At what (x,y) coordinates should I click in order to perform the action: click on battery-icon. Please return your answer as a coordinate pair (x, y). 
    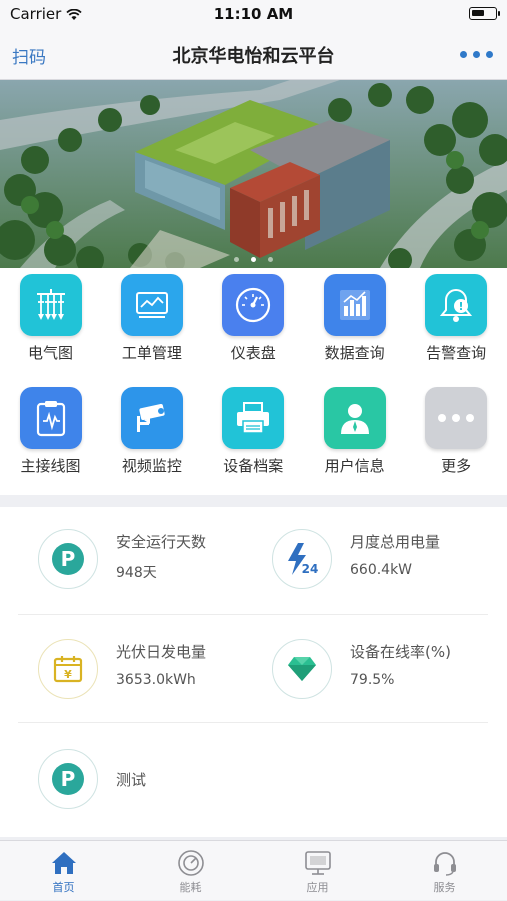
    Looking at the image, I should click on (484, 13).